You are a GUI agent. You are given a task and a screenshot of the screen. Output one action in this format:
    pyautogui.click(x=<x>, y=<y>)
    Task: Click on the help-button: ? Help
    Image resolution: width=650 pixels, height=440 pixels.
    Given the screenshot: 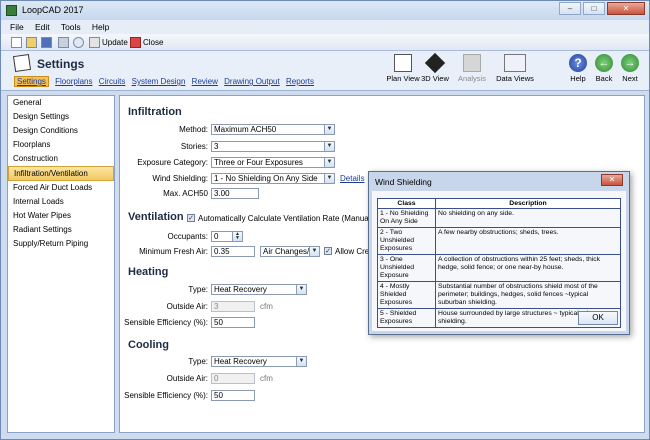 What is the action you would take?
    pyautogui.click(x=578, y=68)
    